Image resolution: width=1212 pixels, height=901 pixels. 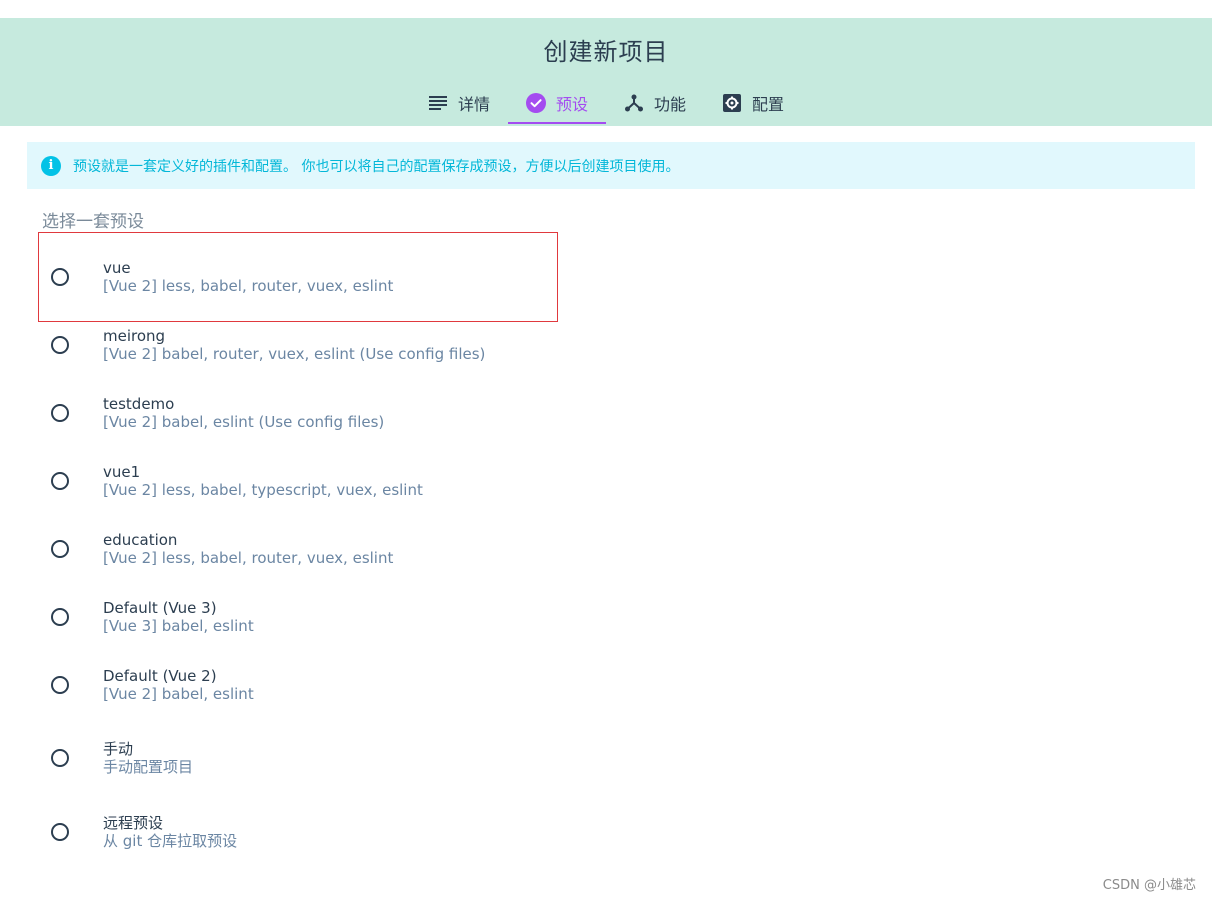 I want to click on watermark: CSDN @小雄芯, so click(x=1149, y=885).